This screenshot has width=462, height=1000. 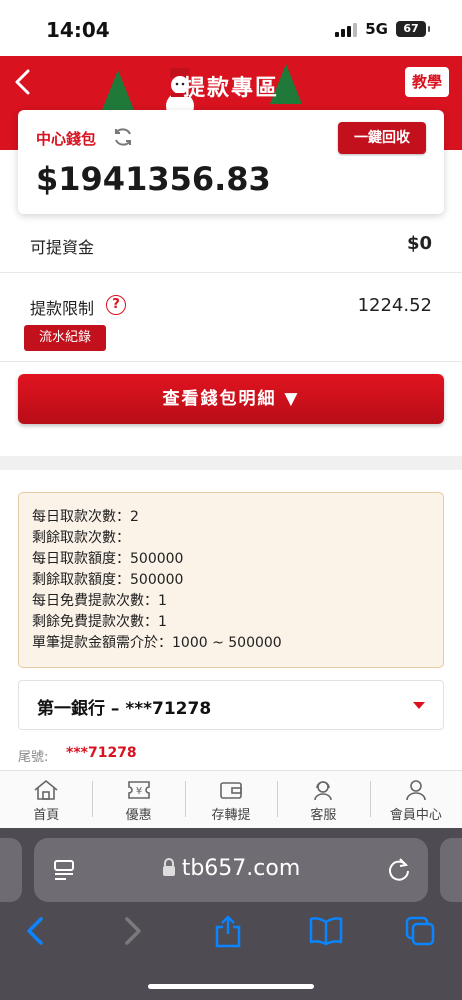 What do you see at coordinates (85, 517) in the screenshot?
I see `info-line: 每日取款次數：2` at bounding box center [85, 517].